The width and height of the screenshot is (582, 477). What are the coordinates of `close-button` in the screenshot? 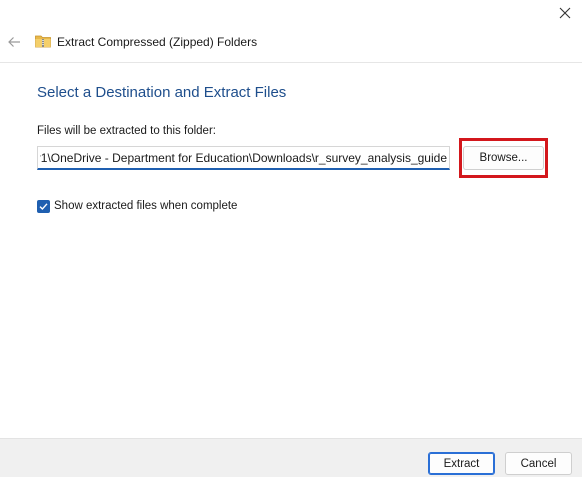 It's located at (565, 13).